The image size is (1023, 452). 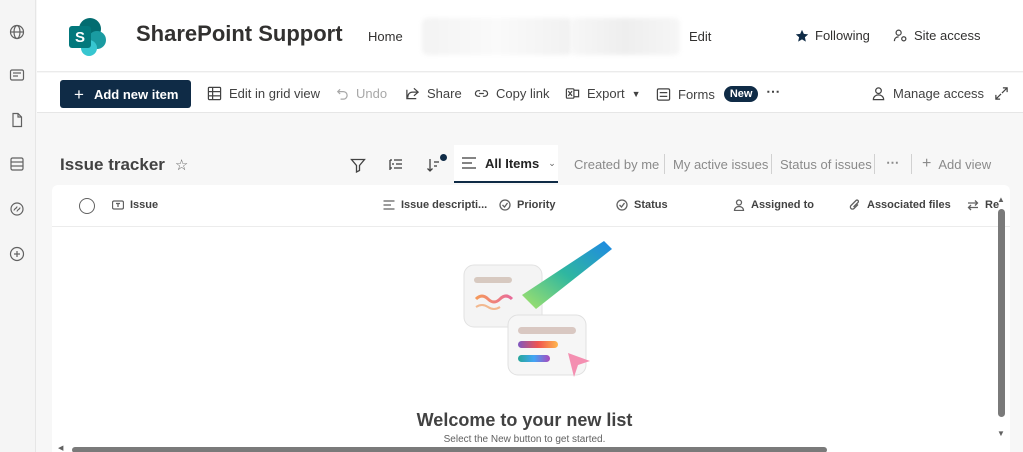 I want to click on undo-button: Undo, so click(x=360, y=93).